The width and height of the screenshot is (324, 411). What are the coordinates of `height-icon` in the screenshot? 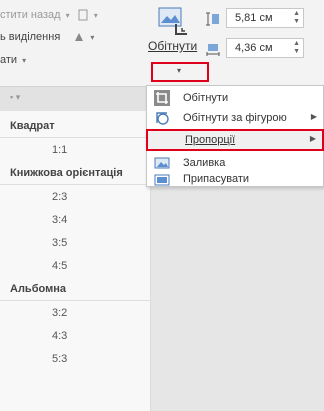 It's located at (212, 19).